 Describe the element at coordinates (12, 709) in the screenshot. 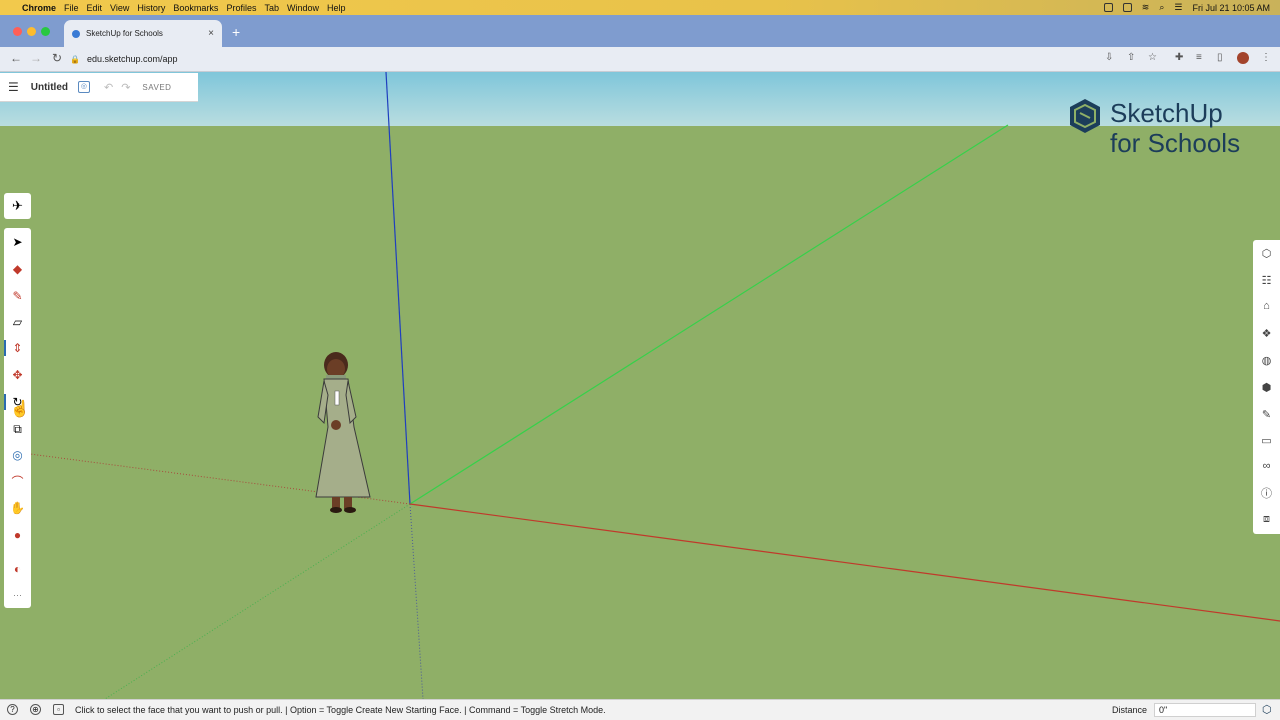

I see `help-icon: ?` at that location.